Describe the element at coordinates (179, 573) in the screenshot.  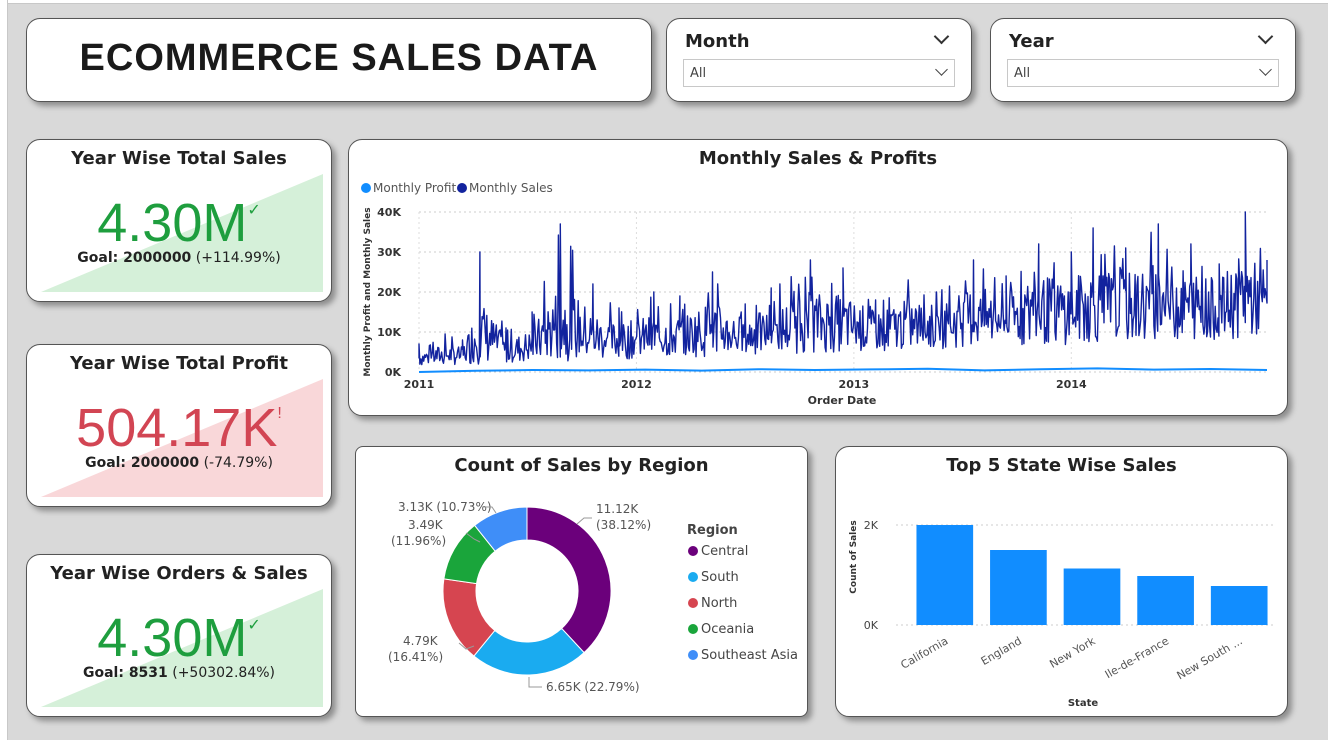
I see `kpi-title: Year Wise Orders & Sales` at that location.